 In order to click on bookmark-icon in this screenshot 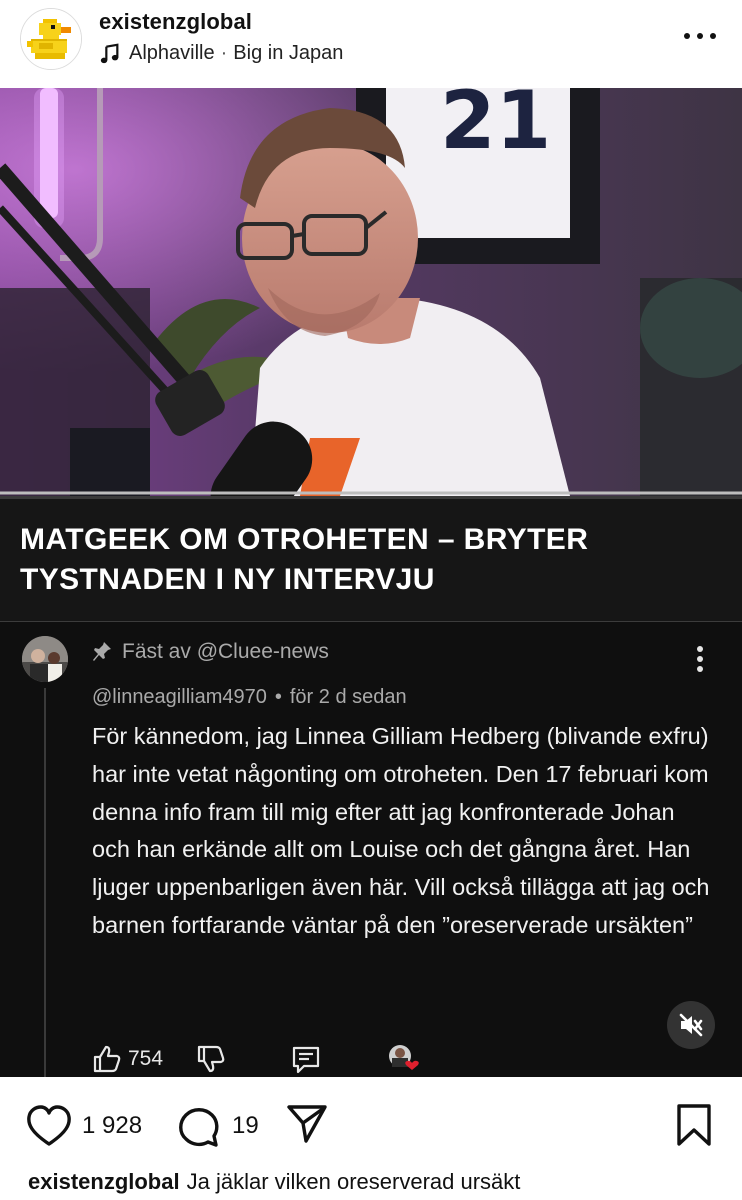, I will do `click(694, 1125)`.